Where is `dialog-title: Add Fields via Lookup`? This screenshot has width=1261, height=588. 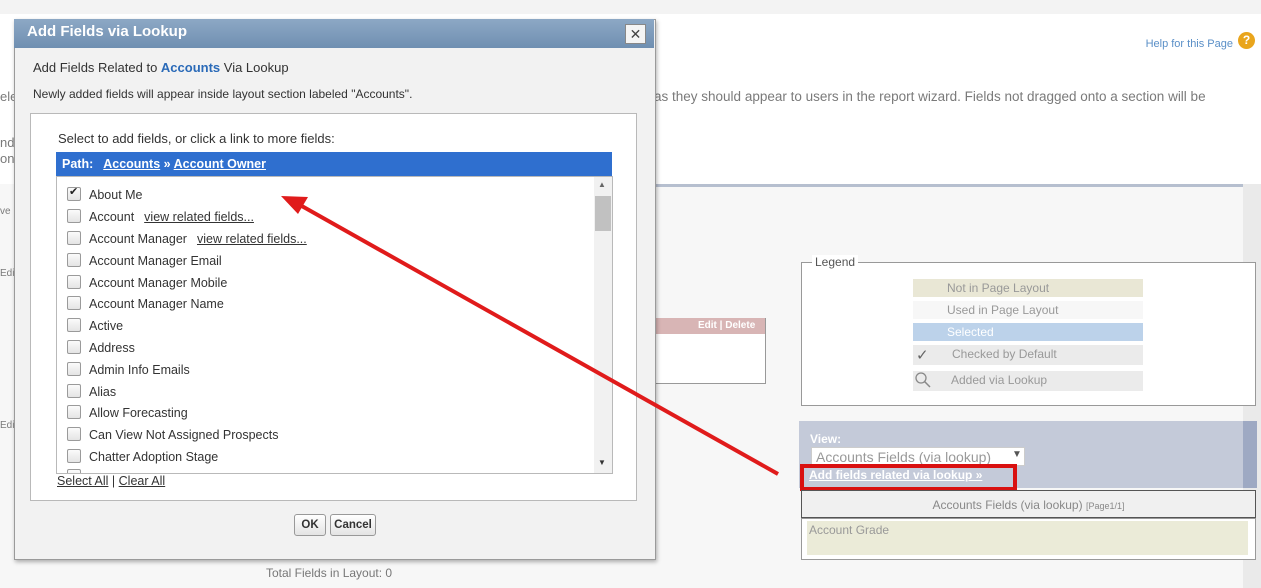 dialog-title: Add Fields via Lookup is located at coordinates (107, 31).